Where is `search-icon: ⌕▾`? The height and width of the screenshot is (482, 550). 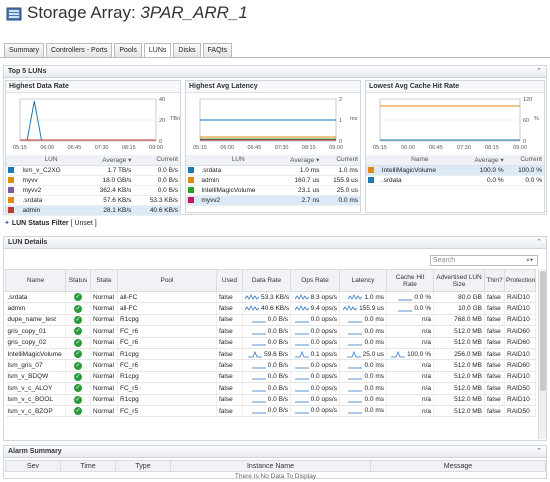
search-icon: ⌕▾ is located at coordinates (529, 260).